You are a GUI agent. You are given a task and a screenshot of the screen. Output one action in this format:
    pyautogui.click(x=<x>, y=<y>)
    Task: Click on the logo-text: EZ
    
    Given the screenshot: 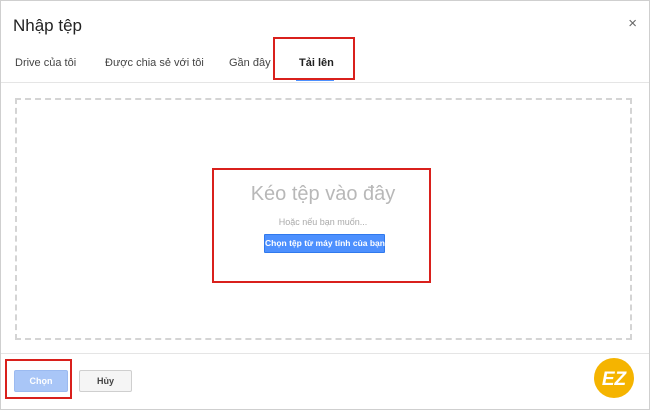 What is the action you would take?
    pyautogui.click(x=615, y=379)
    